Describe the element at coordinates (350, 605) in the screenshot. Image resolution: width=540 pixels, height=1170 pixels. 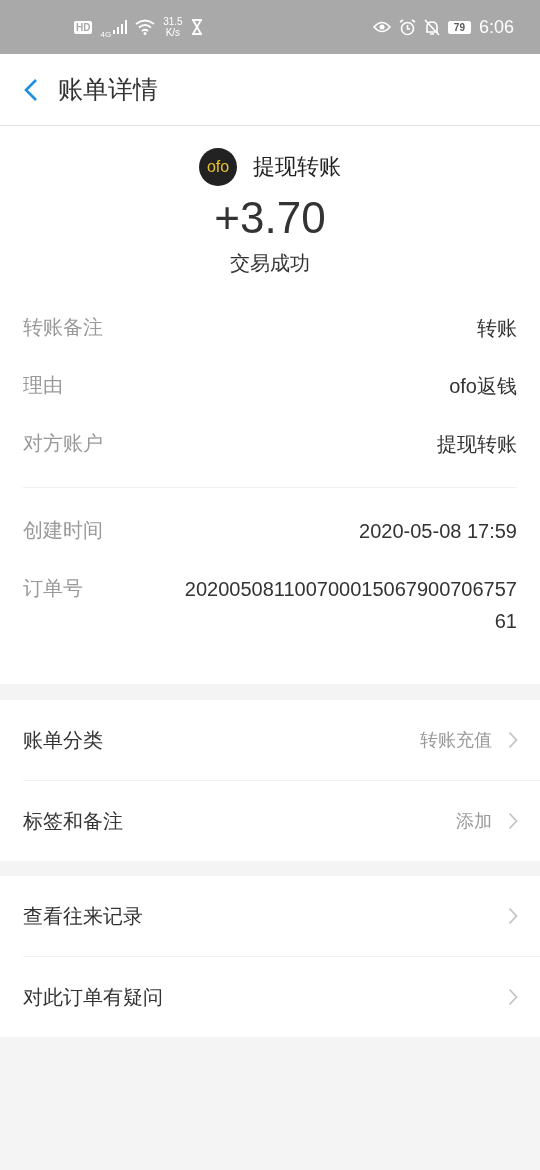
I see `detail-value: 20200508110070001506790070675761` at that location.